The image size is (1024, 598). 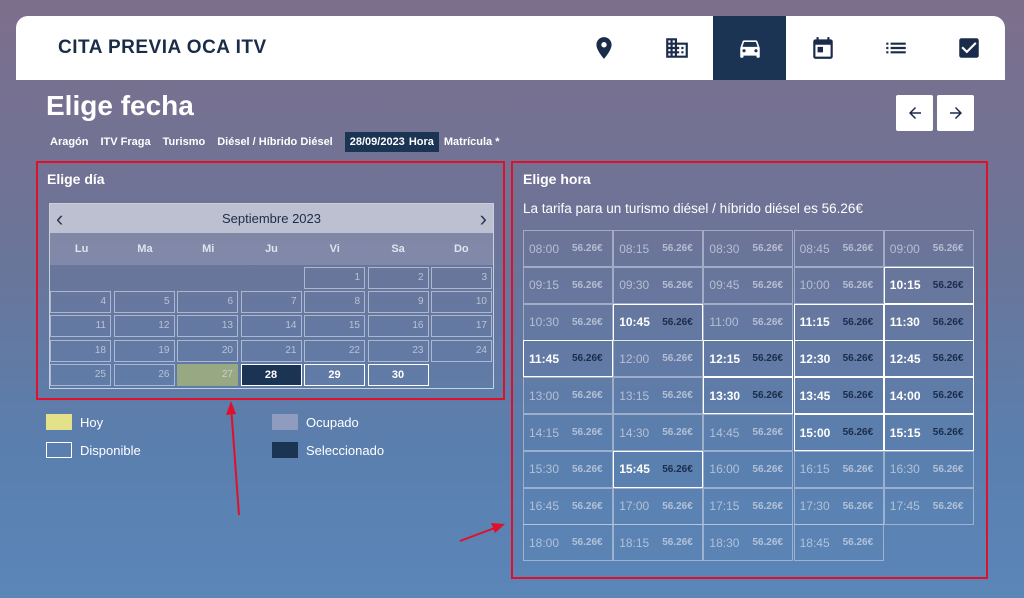 I want to click on time-slot-time: 16:30, so click(x=904, y=469).